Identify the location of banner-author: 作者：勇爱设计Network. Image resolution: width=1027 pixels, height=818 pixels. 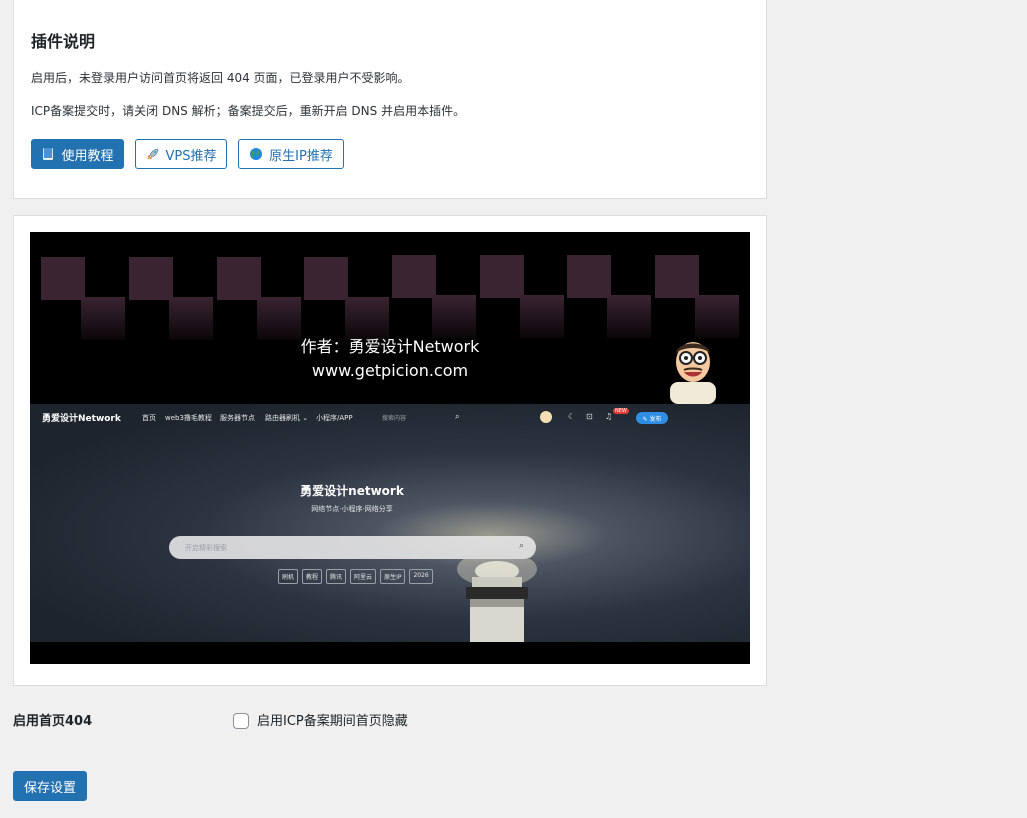
(390, 346).